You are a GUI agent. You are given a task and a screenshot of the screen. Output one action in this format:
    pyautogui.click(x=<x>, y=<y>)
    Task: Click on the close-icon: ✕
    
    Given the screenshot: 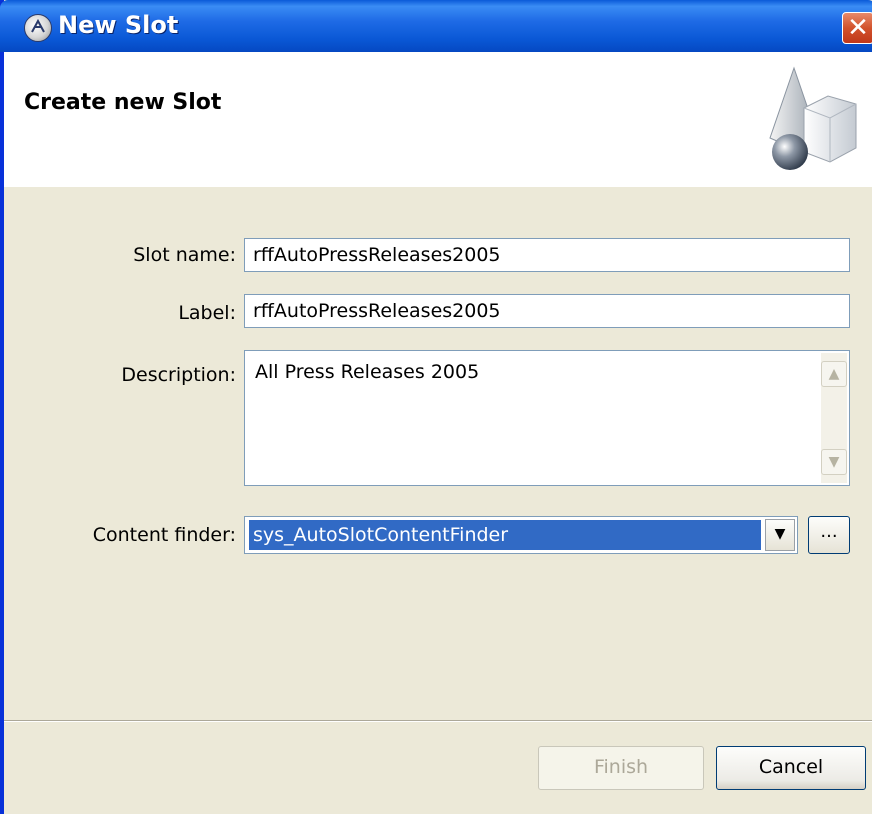 What is the action you would take?
    pyautogui.click(x=858, y=28)
    